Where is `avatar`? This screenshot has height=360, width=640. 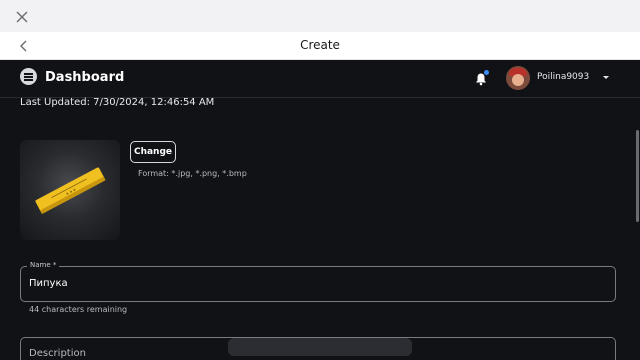 avatar is located at coordinates (518, 78).